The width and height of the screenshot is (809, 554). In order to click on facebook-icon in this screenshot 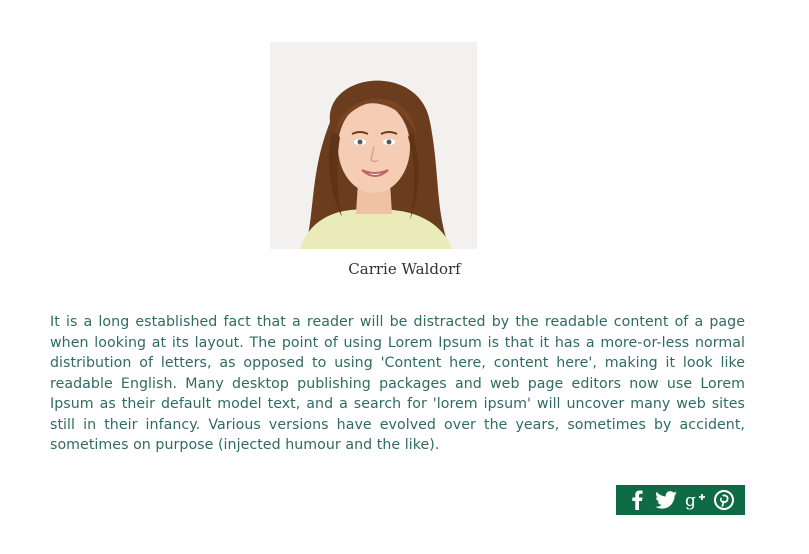, I will do `click(637, 500)`.